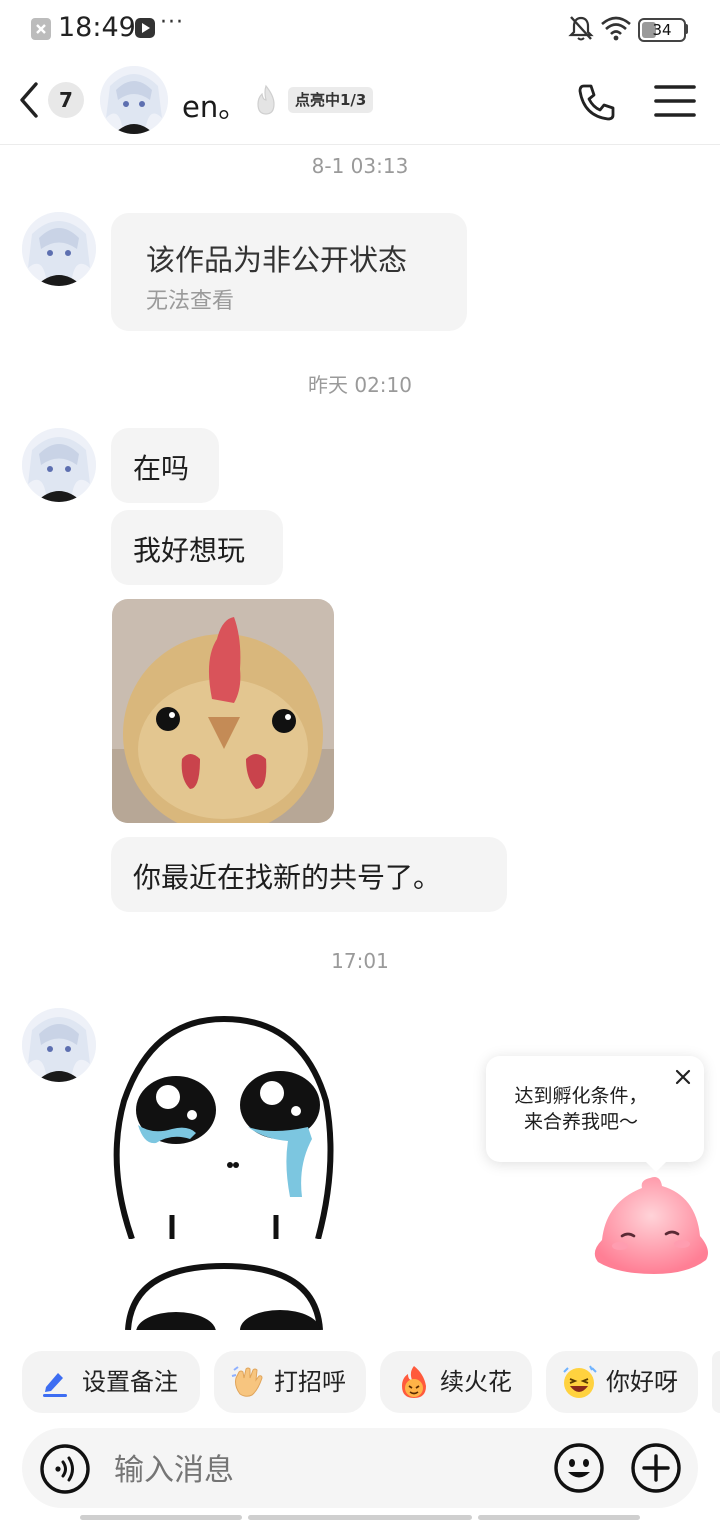  Describe the element at coordinates (360, 28) in the screenshot. I see `status-bar: 18:49 ··· 34` at that location.